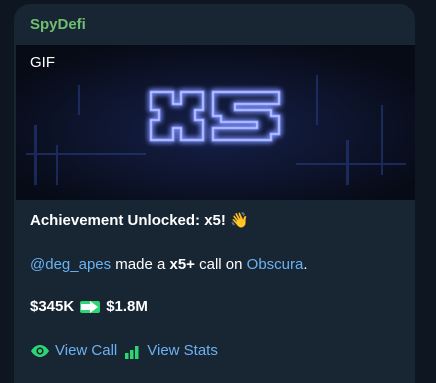 The width and height of the screenshot is (436, 383). I want to click on price-change: $345K $1.8M, so click(89, 306).